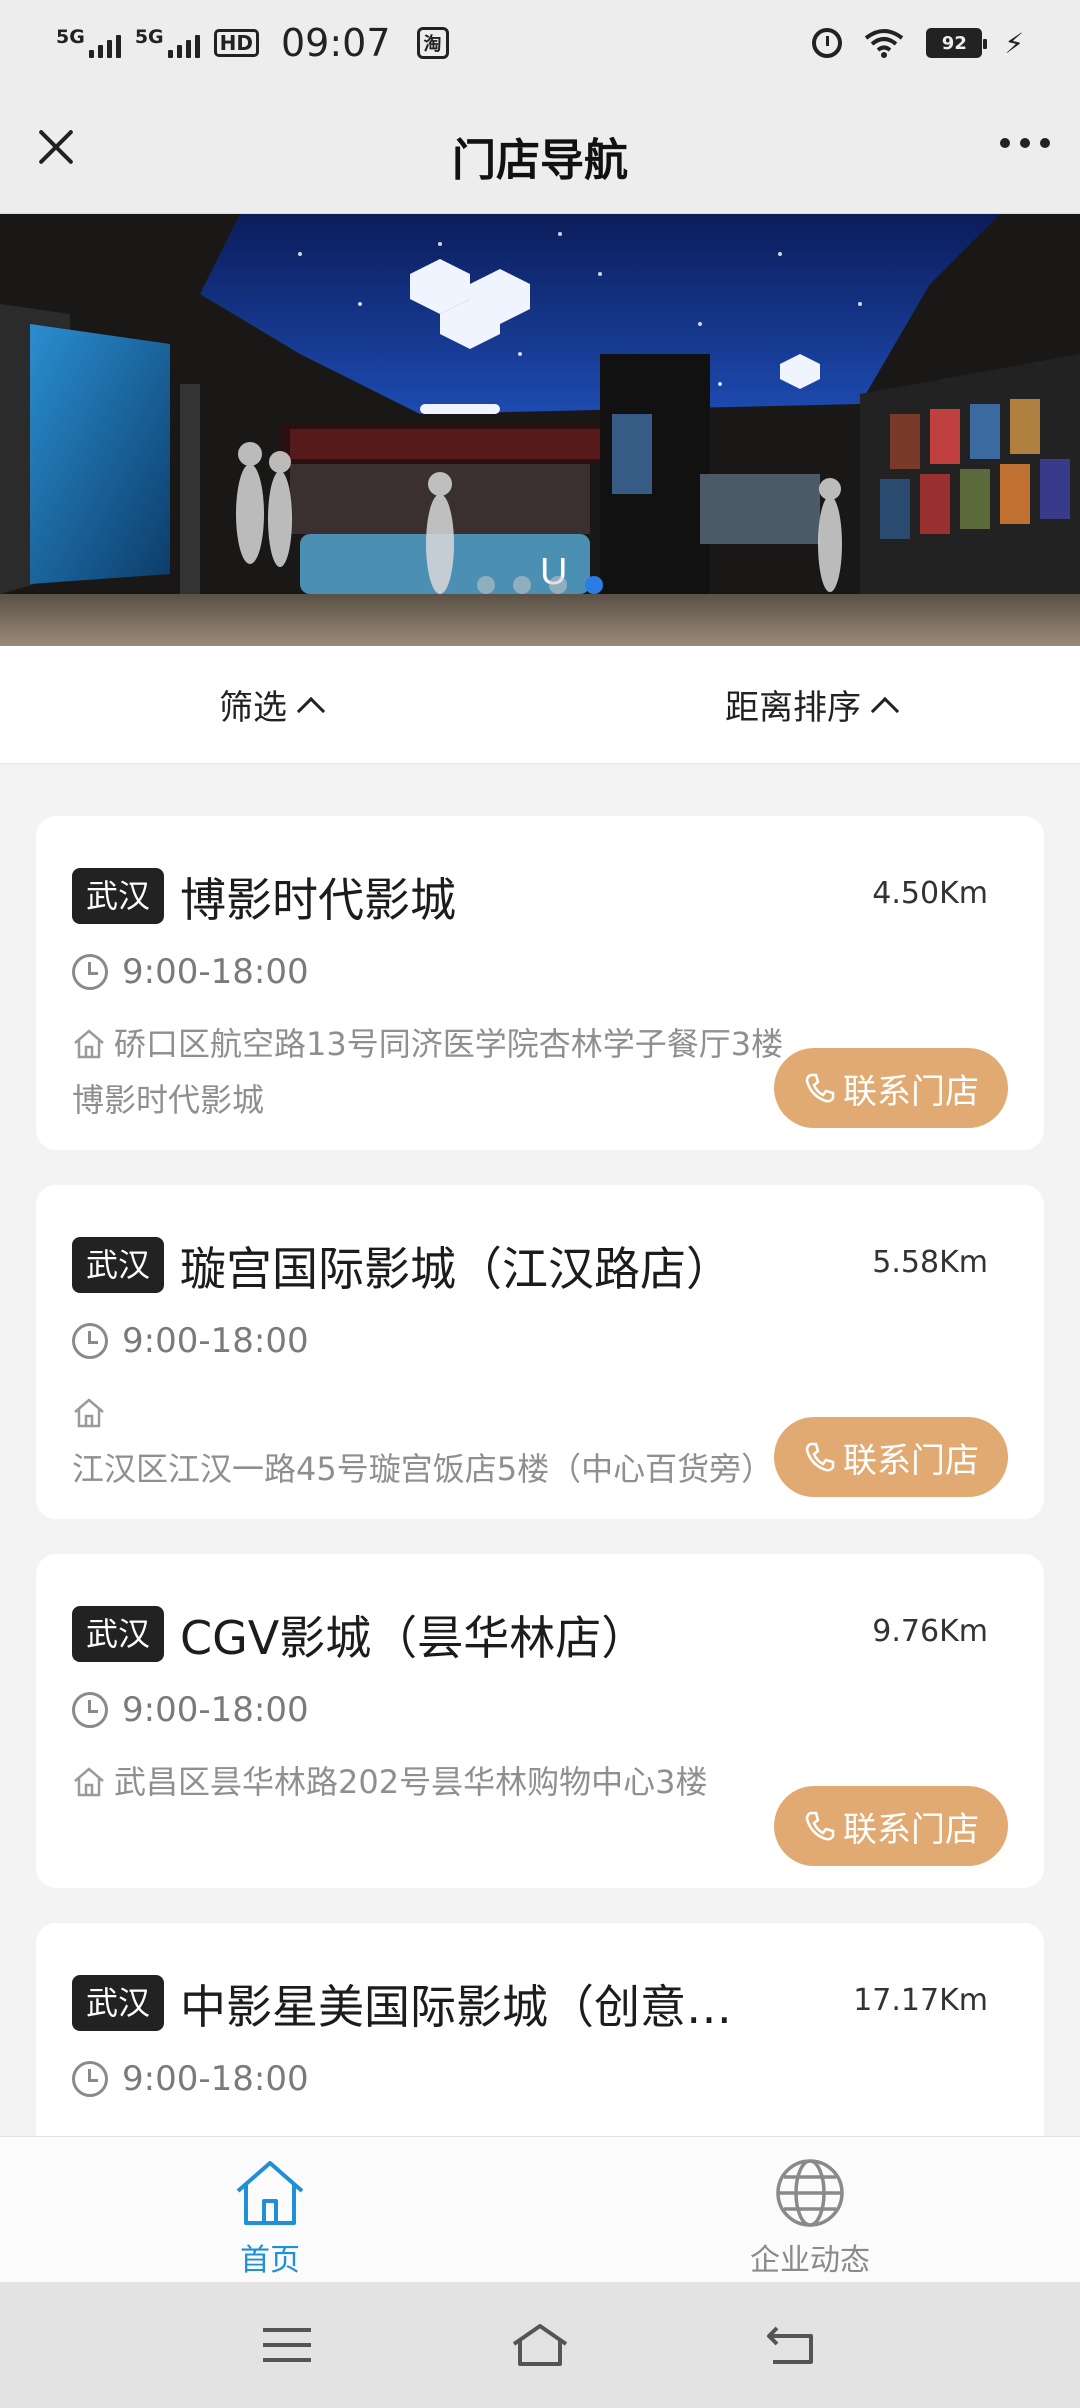 The height and width of the screenshot is (2408, 1080). I want to click on store-distance: 5.58Km, so click(930, 1262).